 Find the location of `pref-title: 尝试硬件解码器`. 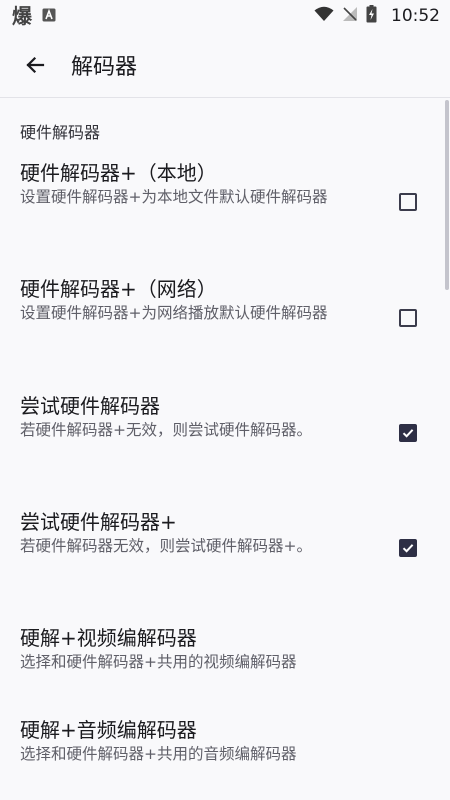

pref-title: 尝试硬件解码器 is located at coordinates (90, 406).